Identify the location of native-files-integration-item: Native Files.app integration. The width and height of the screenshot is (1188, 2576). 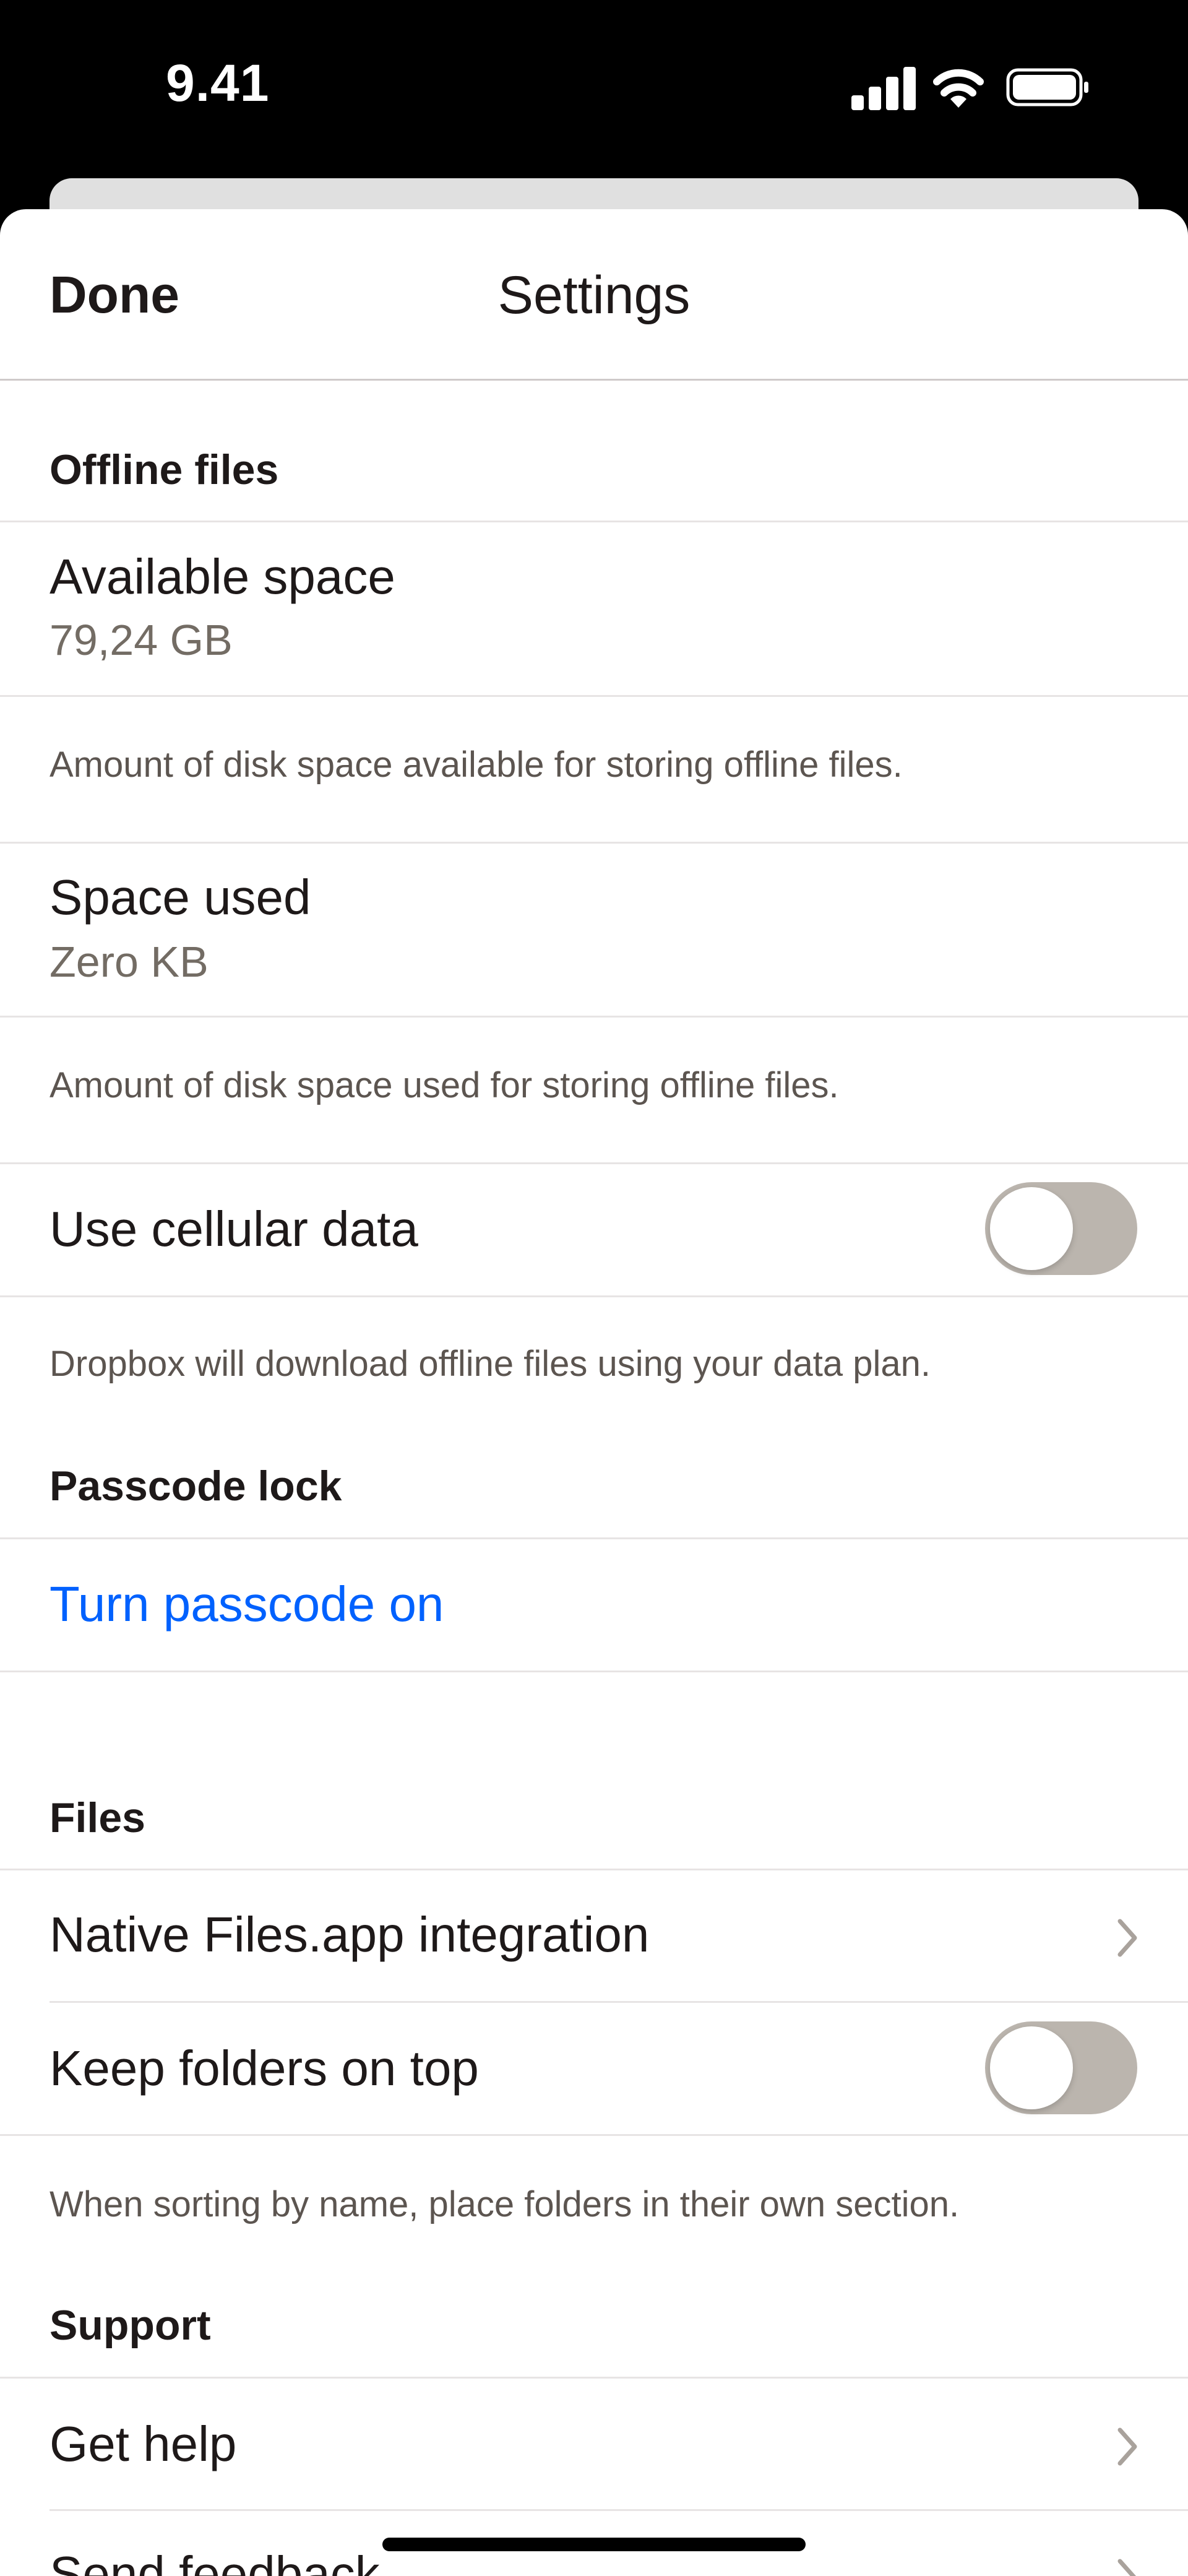
(349, 1934).